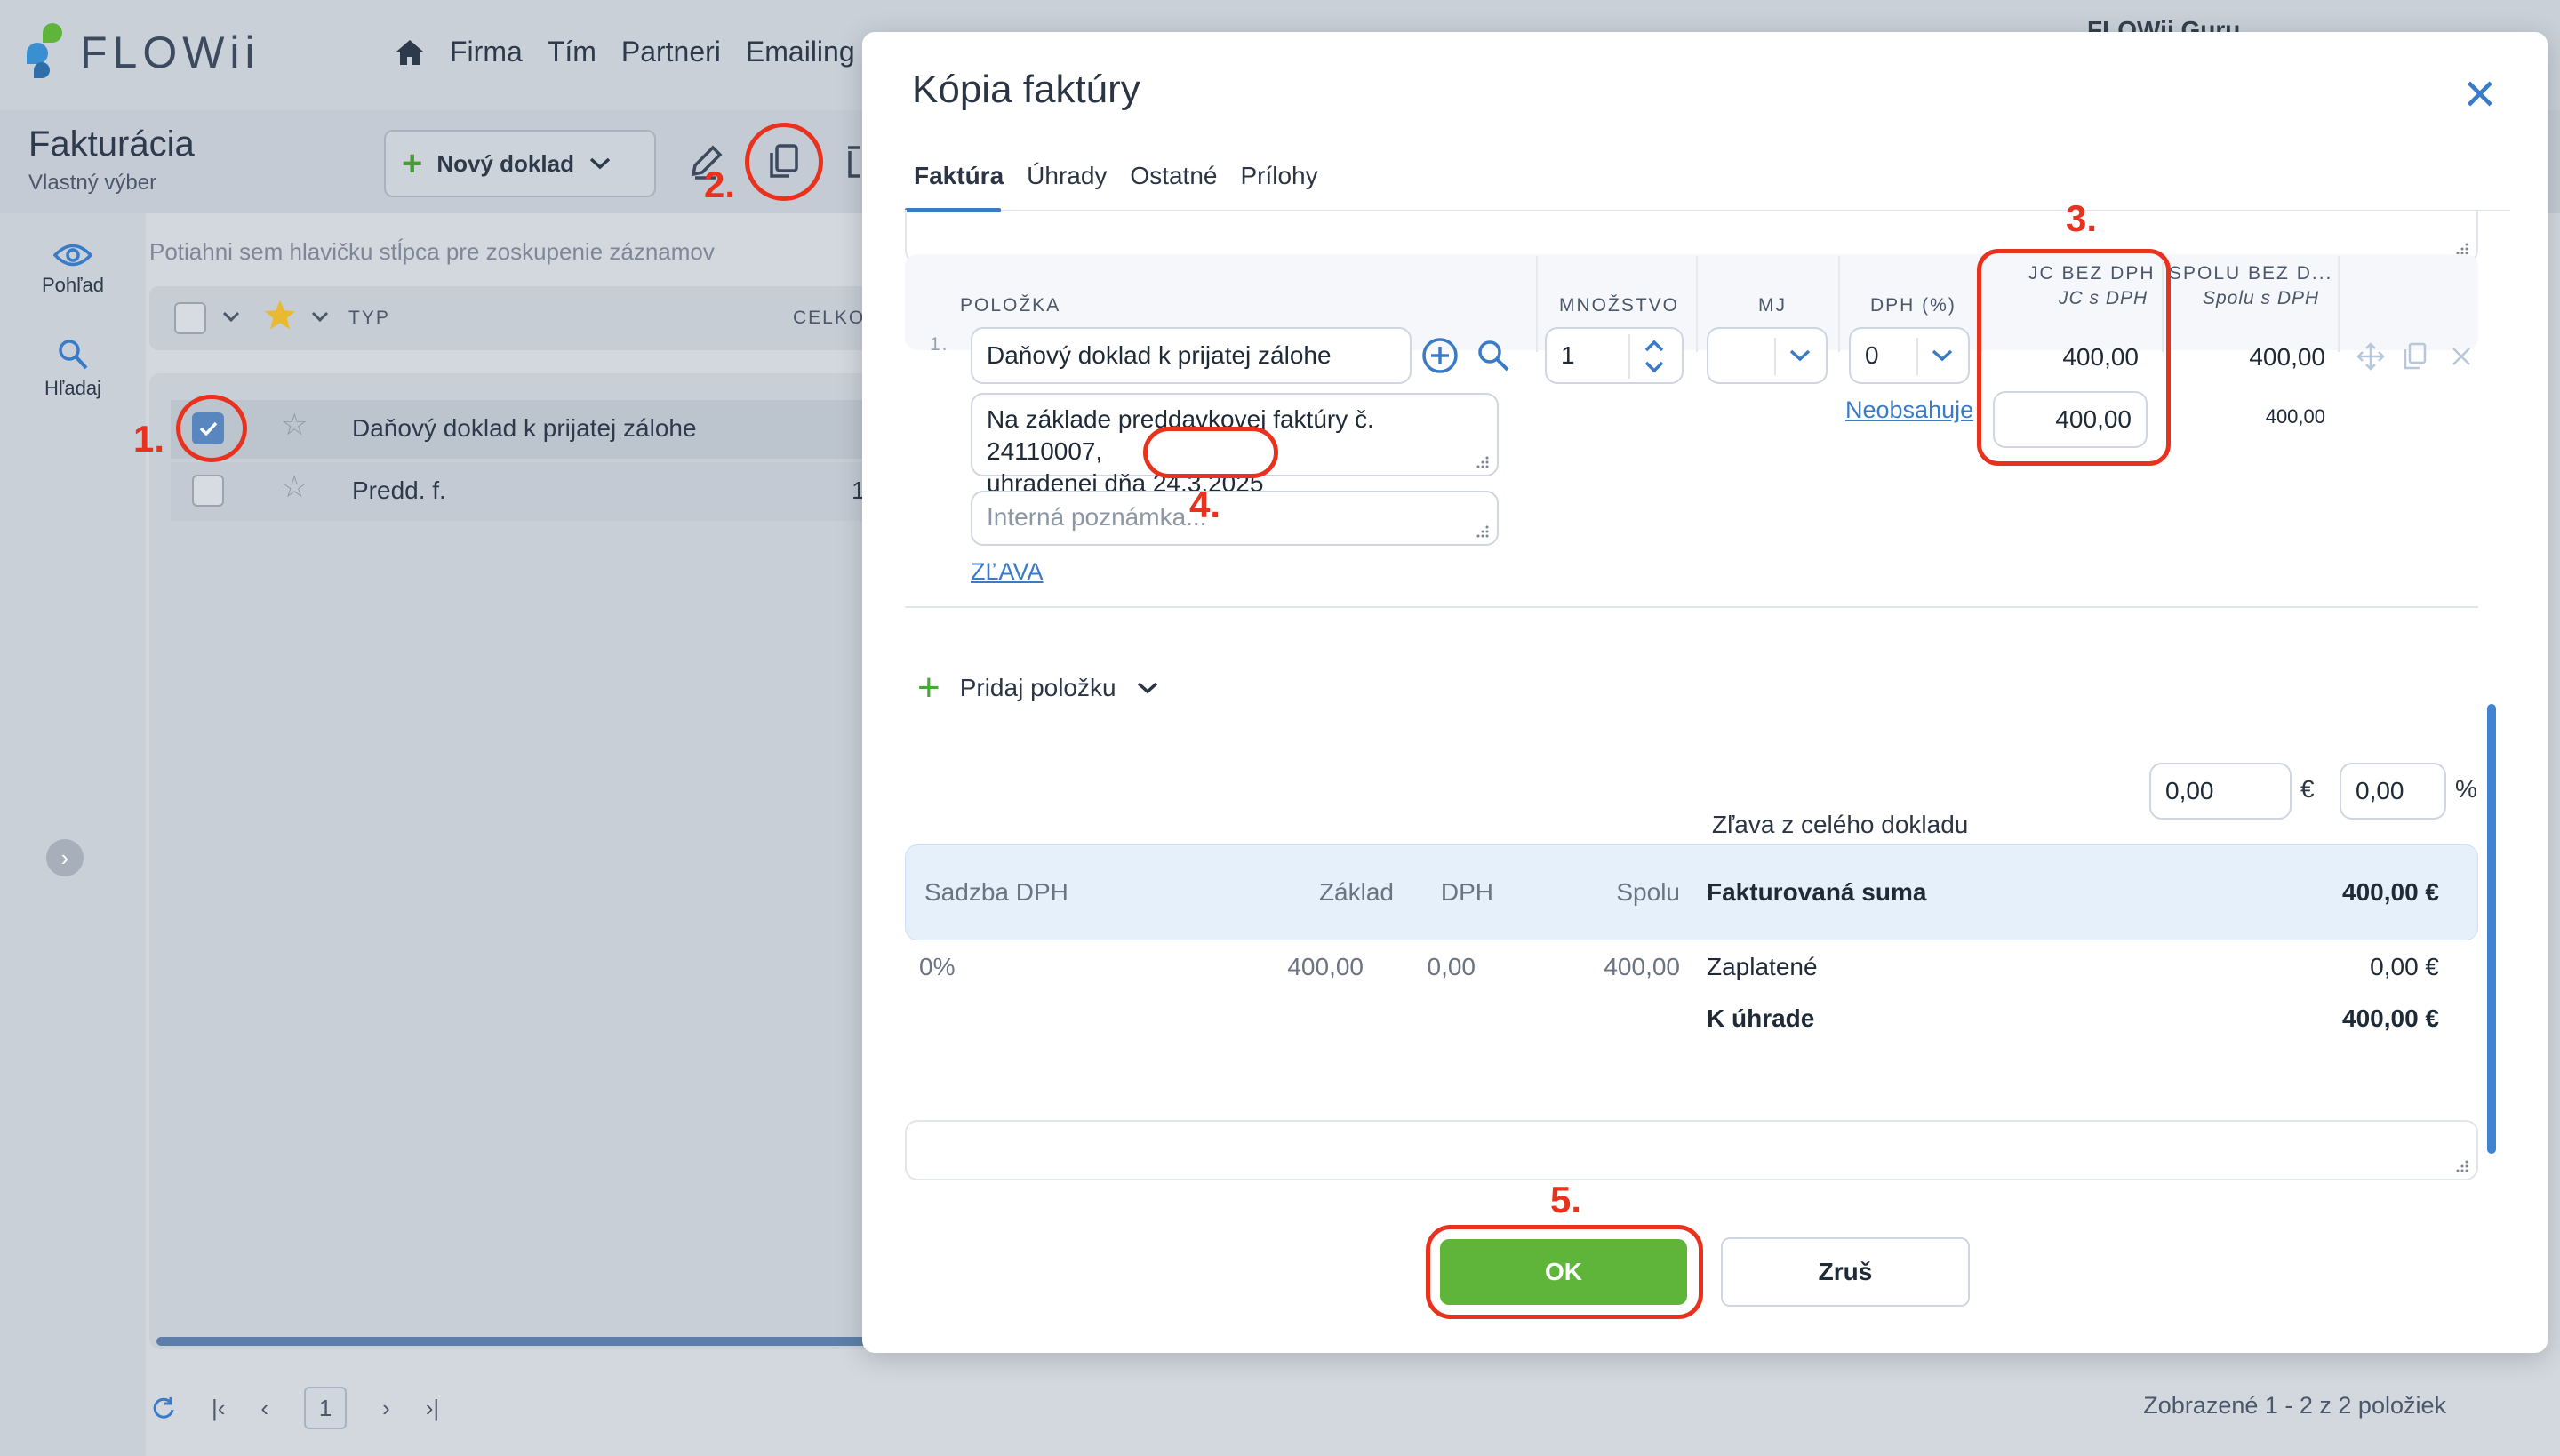  Describe the element at coordinates (1909, 355) in the screenshot. I see `vat-select: 0` at that location.